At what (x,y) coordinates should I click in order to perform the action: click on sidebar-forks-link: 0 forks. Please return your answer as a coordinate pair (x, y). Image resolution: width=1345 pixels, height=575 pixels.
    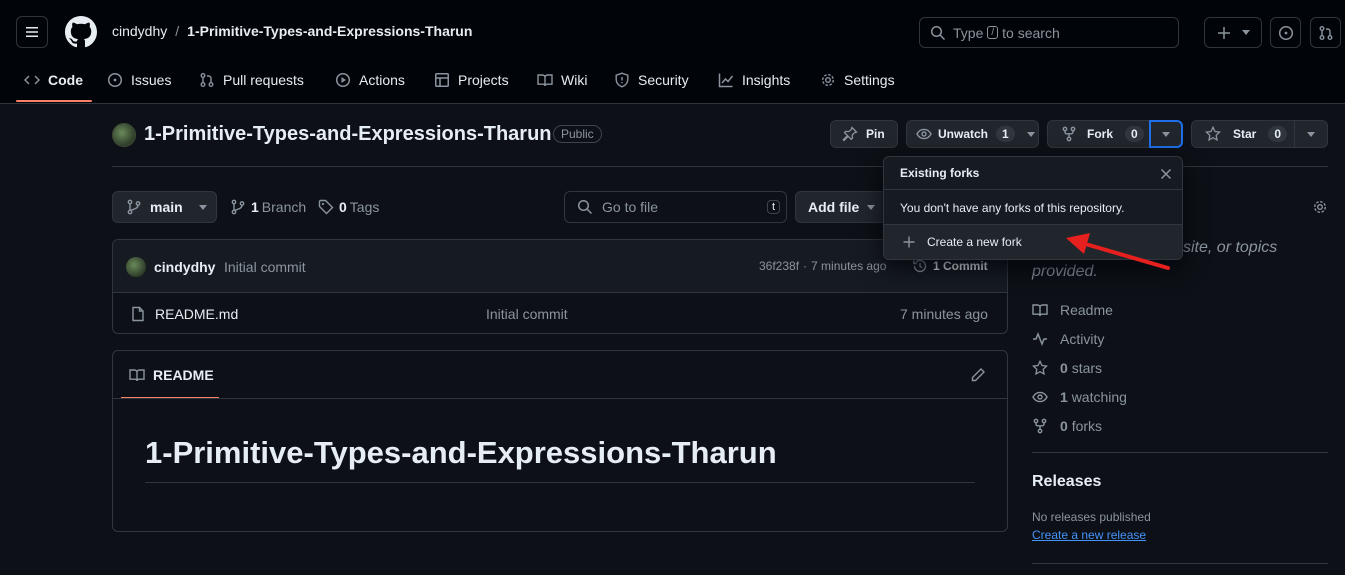
    Looking at the image, I should click on (1067, 426).